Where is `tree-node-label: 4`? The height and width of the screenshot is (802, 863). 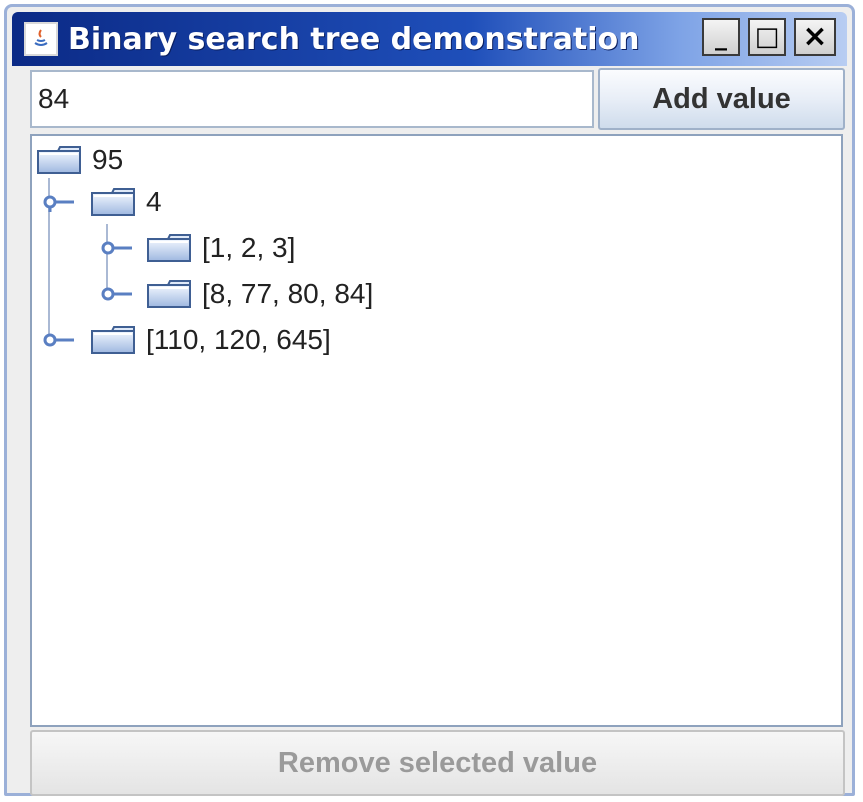
tree-node-label: 4 is located at coordinates (154, 201).